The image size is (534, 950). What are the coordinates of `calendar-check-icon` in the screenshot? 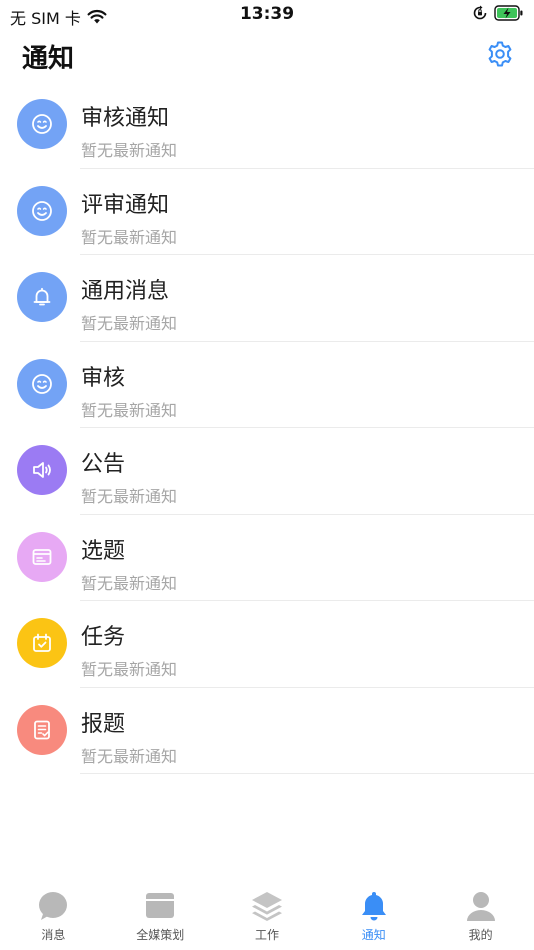 It's located at (42, 642).